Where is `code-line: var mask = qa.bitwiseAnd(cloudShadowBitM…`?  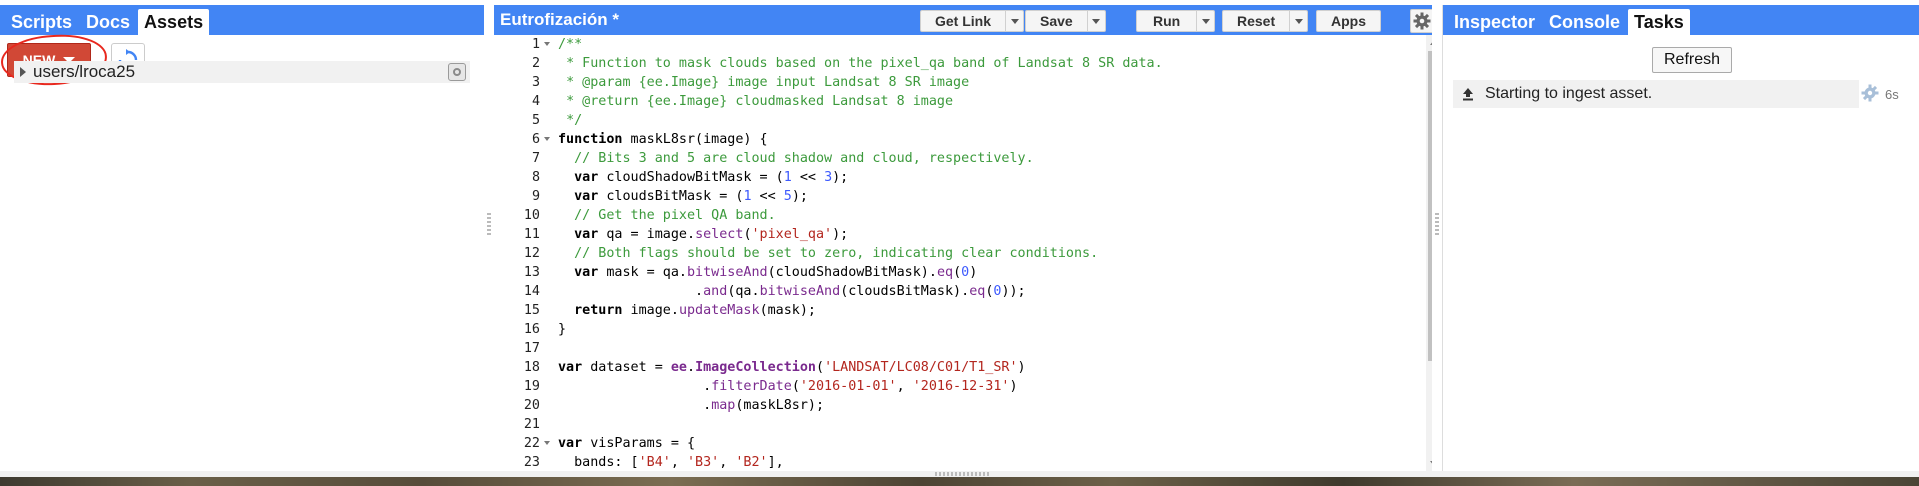 code-line: var mask = qa.bitwiseAnd(cloudShadowBitM… is located at coordinates (978, 272).